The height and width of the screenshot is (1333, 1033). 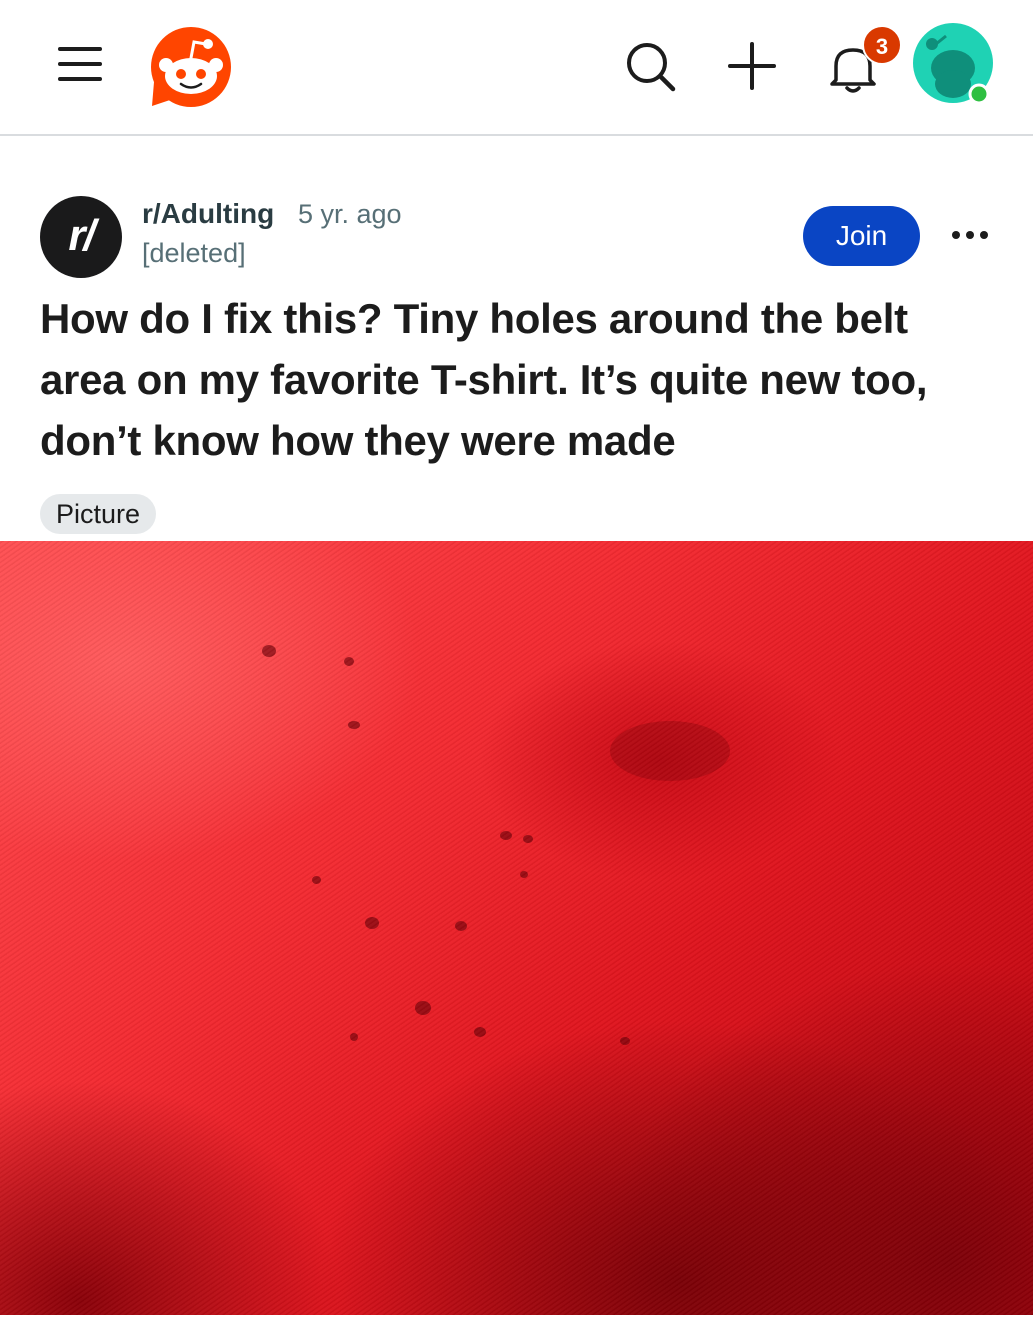 I want to click on menu-icon, so click(x=80, y=64).